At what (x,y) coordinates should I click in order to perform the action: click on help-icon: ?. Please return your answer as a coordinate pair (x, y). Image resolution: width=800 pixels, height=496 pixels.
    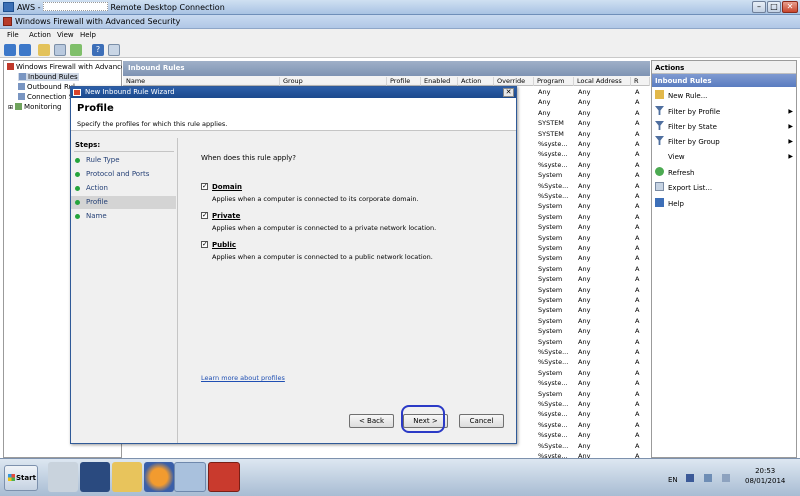
    Looking at the image, I should click on (98, 50).